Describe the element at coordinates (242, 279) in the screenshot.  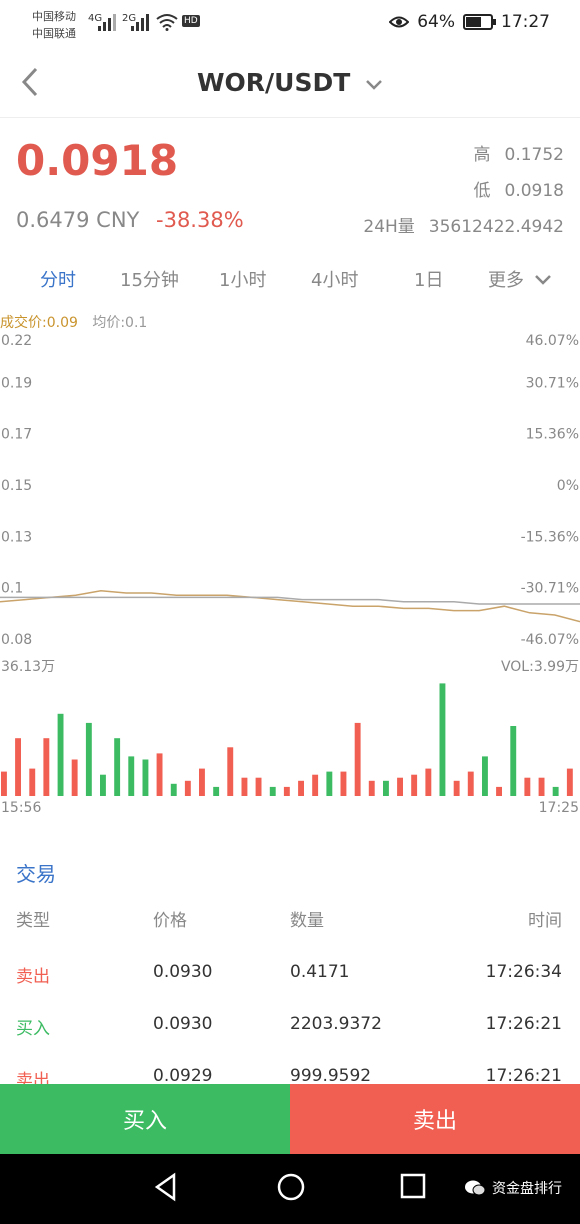
I see `tab-1h: 1小时` at that location.